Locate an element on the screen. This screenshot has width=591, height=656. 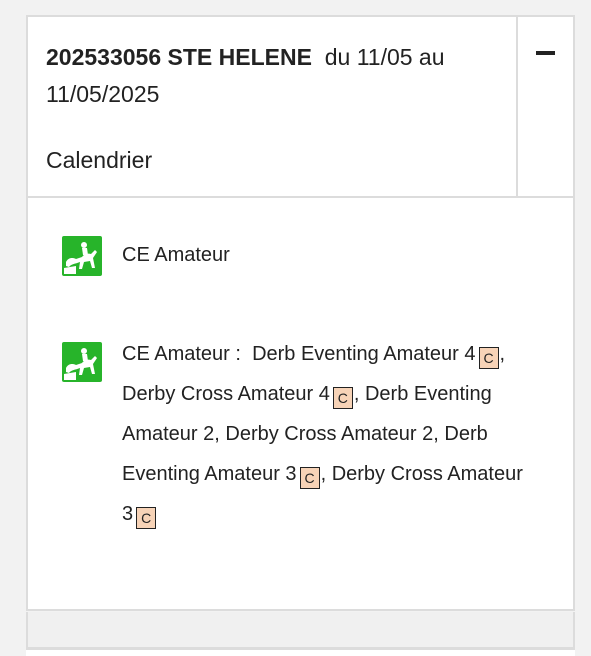
minus-icon is located at coordinates (545, 53).